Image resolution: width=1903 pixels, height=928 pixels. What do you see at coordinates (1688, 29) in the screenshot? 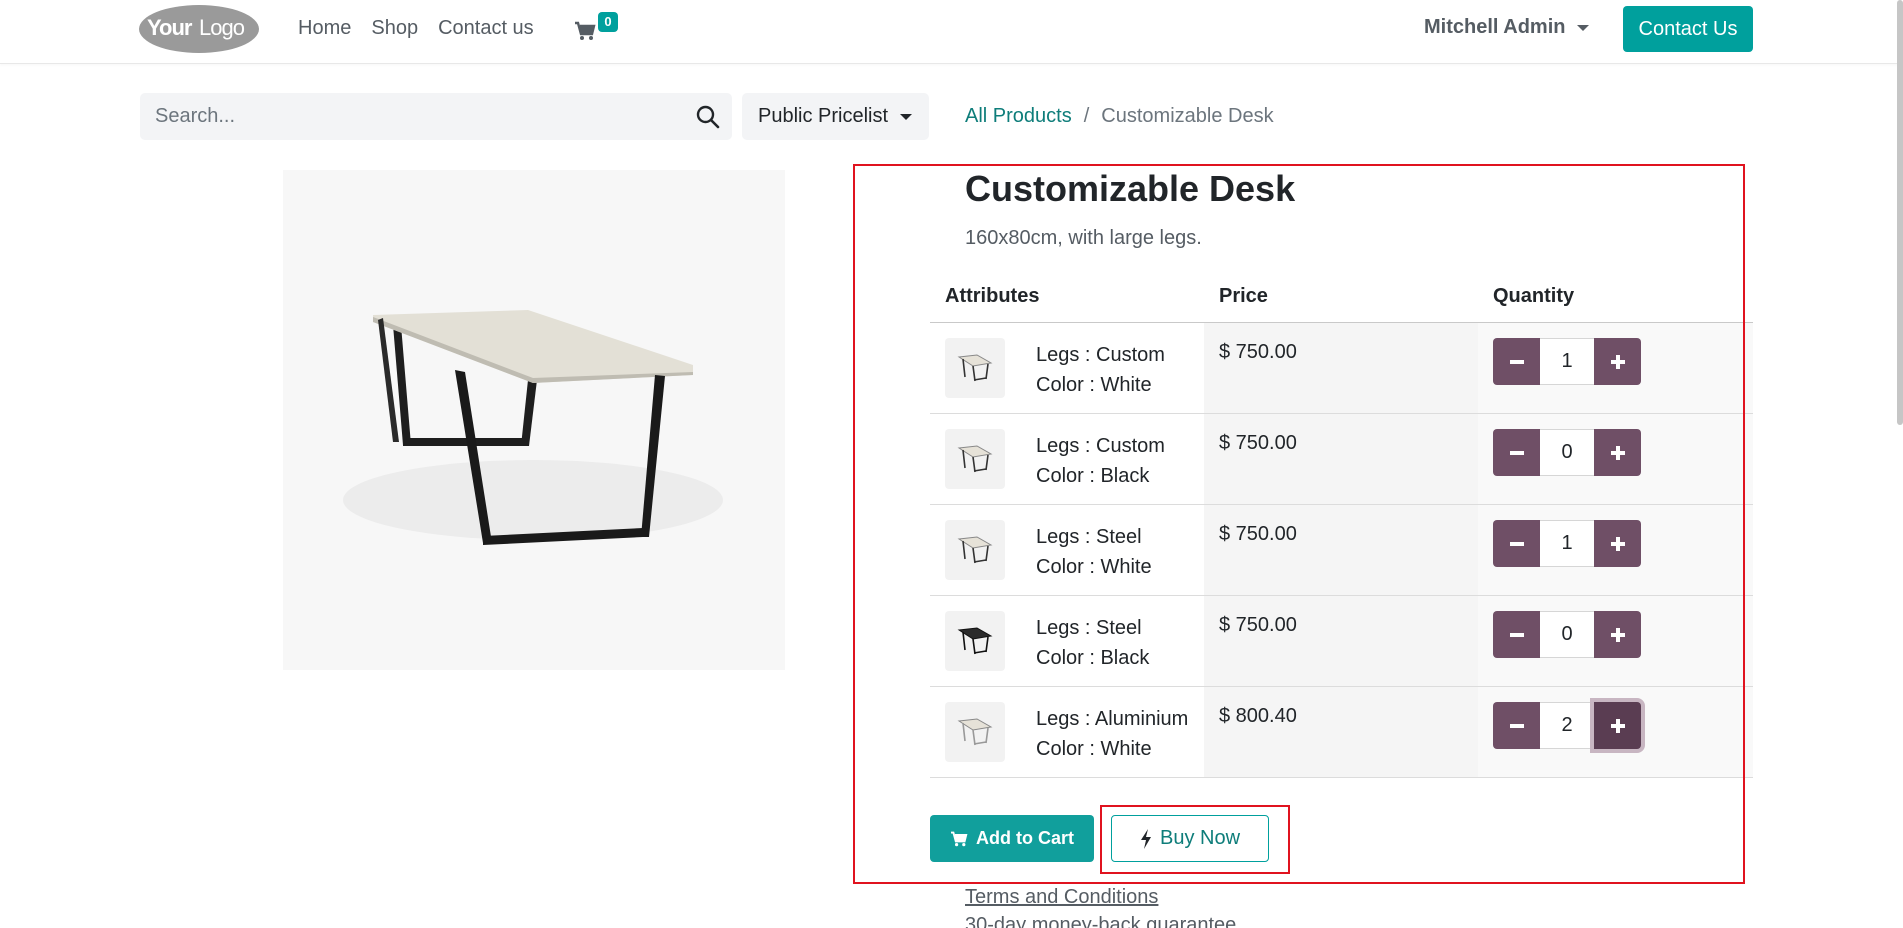
I see `contact-us-button: Contact Us` at bounding box center [1688, 29].